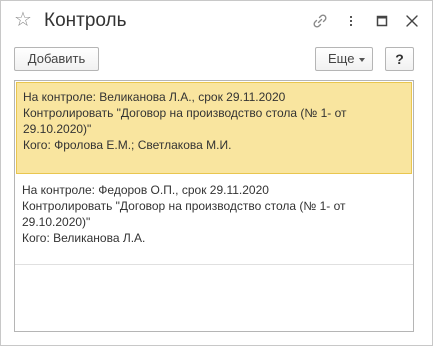 Image resolution: width=433 pixels, height=346 pixels. What do you see at coordinates (127, 145) in the screenshot?
I see `item-line: Кого: Фролова Е.М.; Светлакова М.И.` at bounding box center [127, 145].